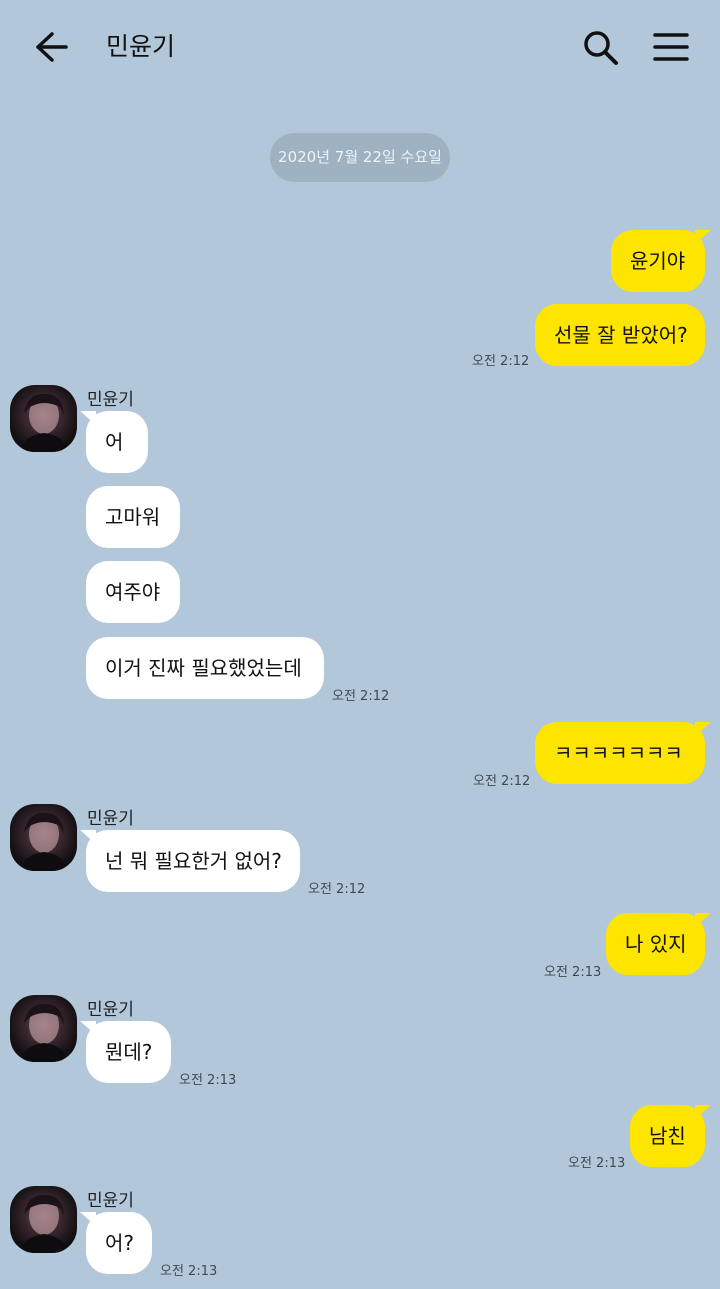 Image resolution: width=720 pixels, height=1289 pixels. What do you see at coordinates (360, 48) in the screenshot?
I see `top-bar: 민윤기` at bounding box center [360, 48].